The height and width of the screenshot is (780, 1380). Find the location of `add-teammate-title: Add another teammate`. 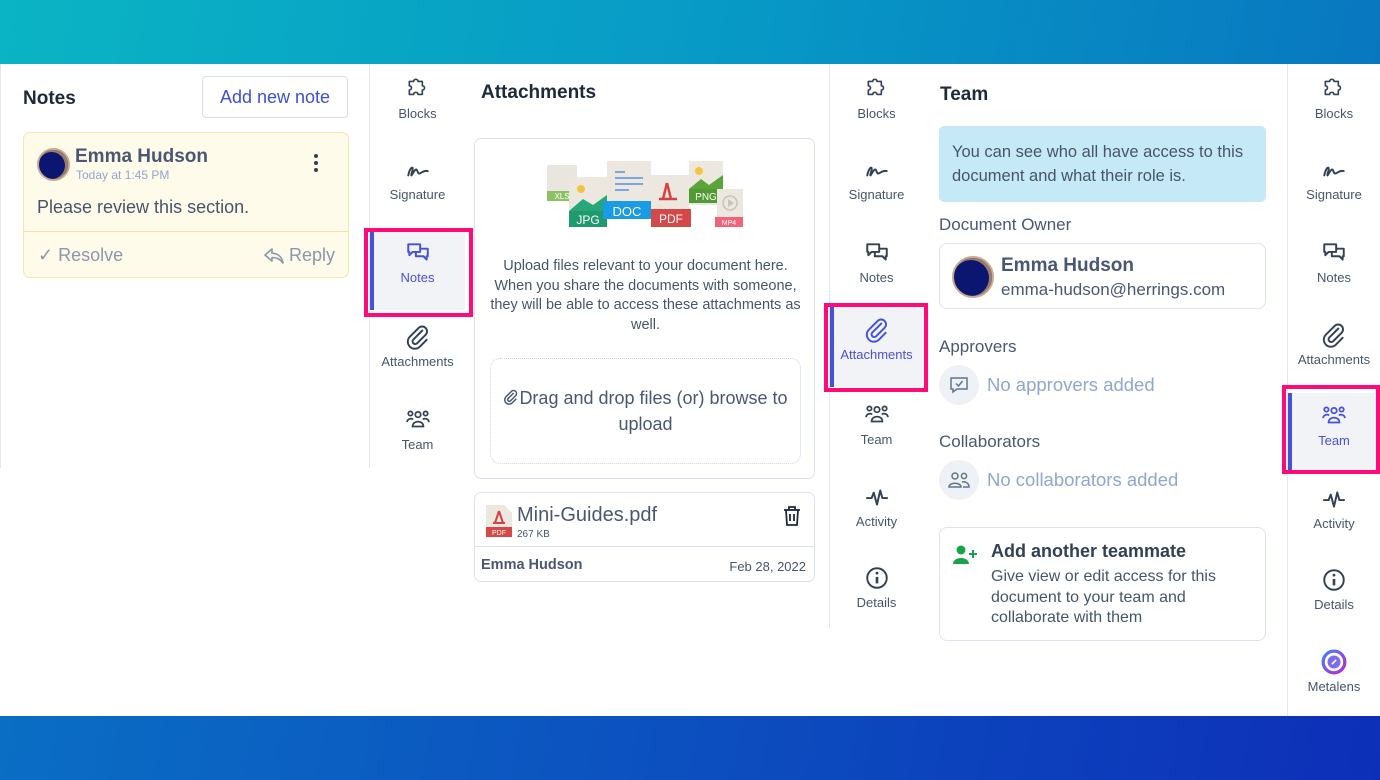

add-teammate-title: Add another teammate is located at coordinates (1089, 551).